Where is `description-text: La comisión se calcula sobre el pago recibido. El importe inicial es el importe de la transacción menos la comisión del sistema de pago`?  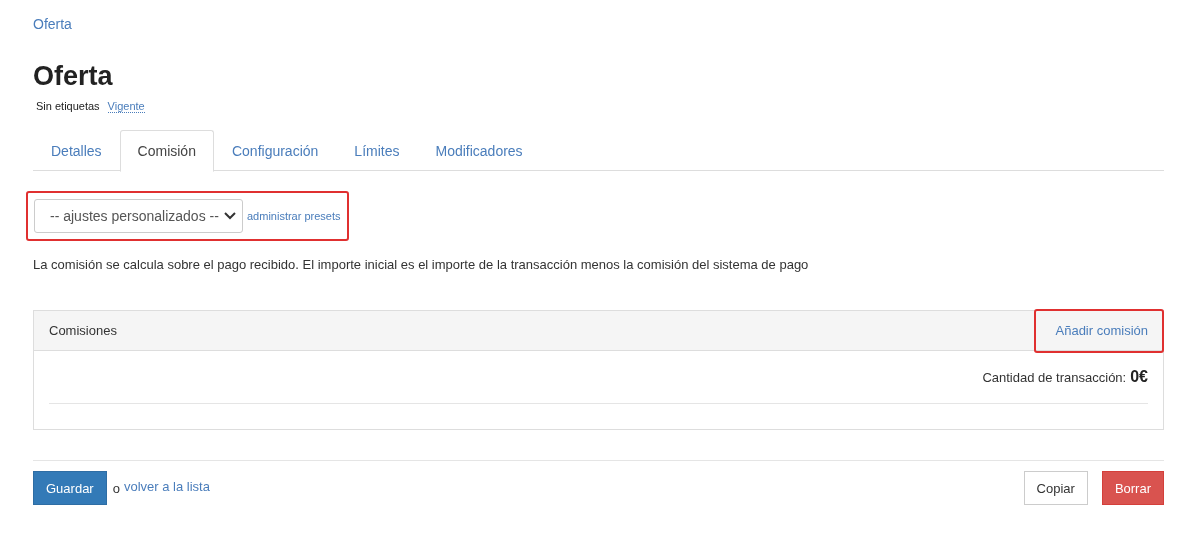 description-text: La comisión se calcula sobre el pago recibido. El importe inicial es el importe de la transacción menos la comisión del sistema de pago is located at coordinates (421, 264).